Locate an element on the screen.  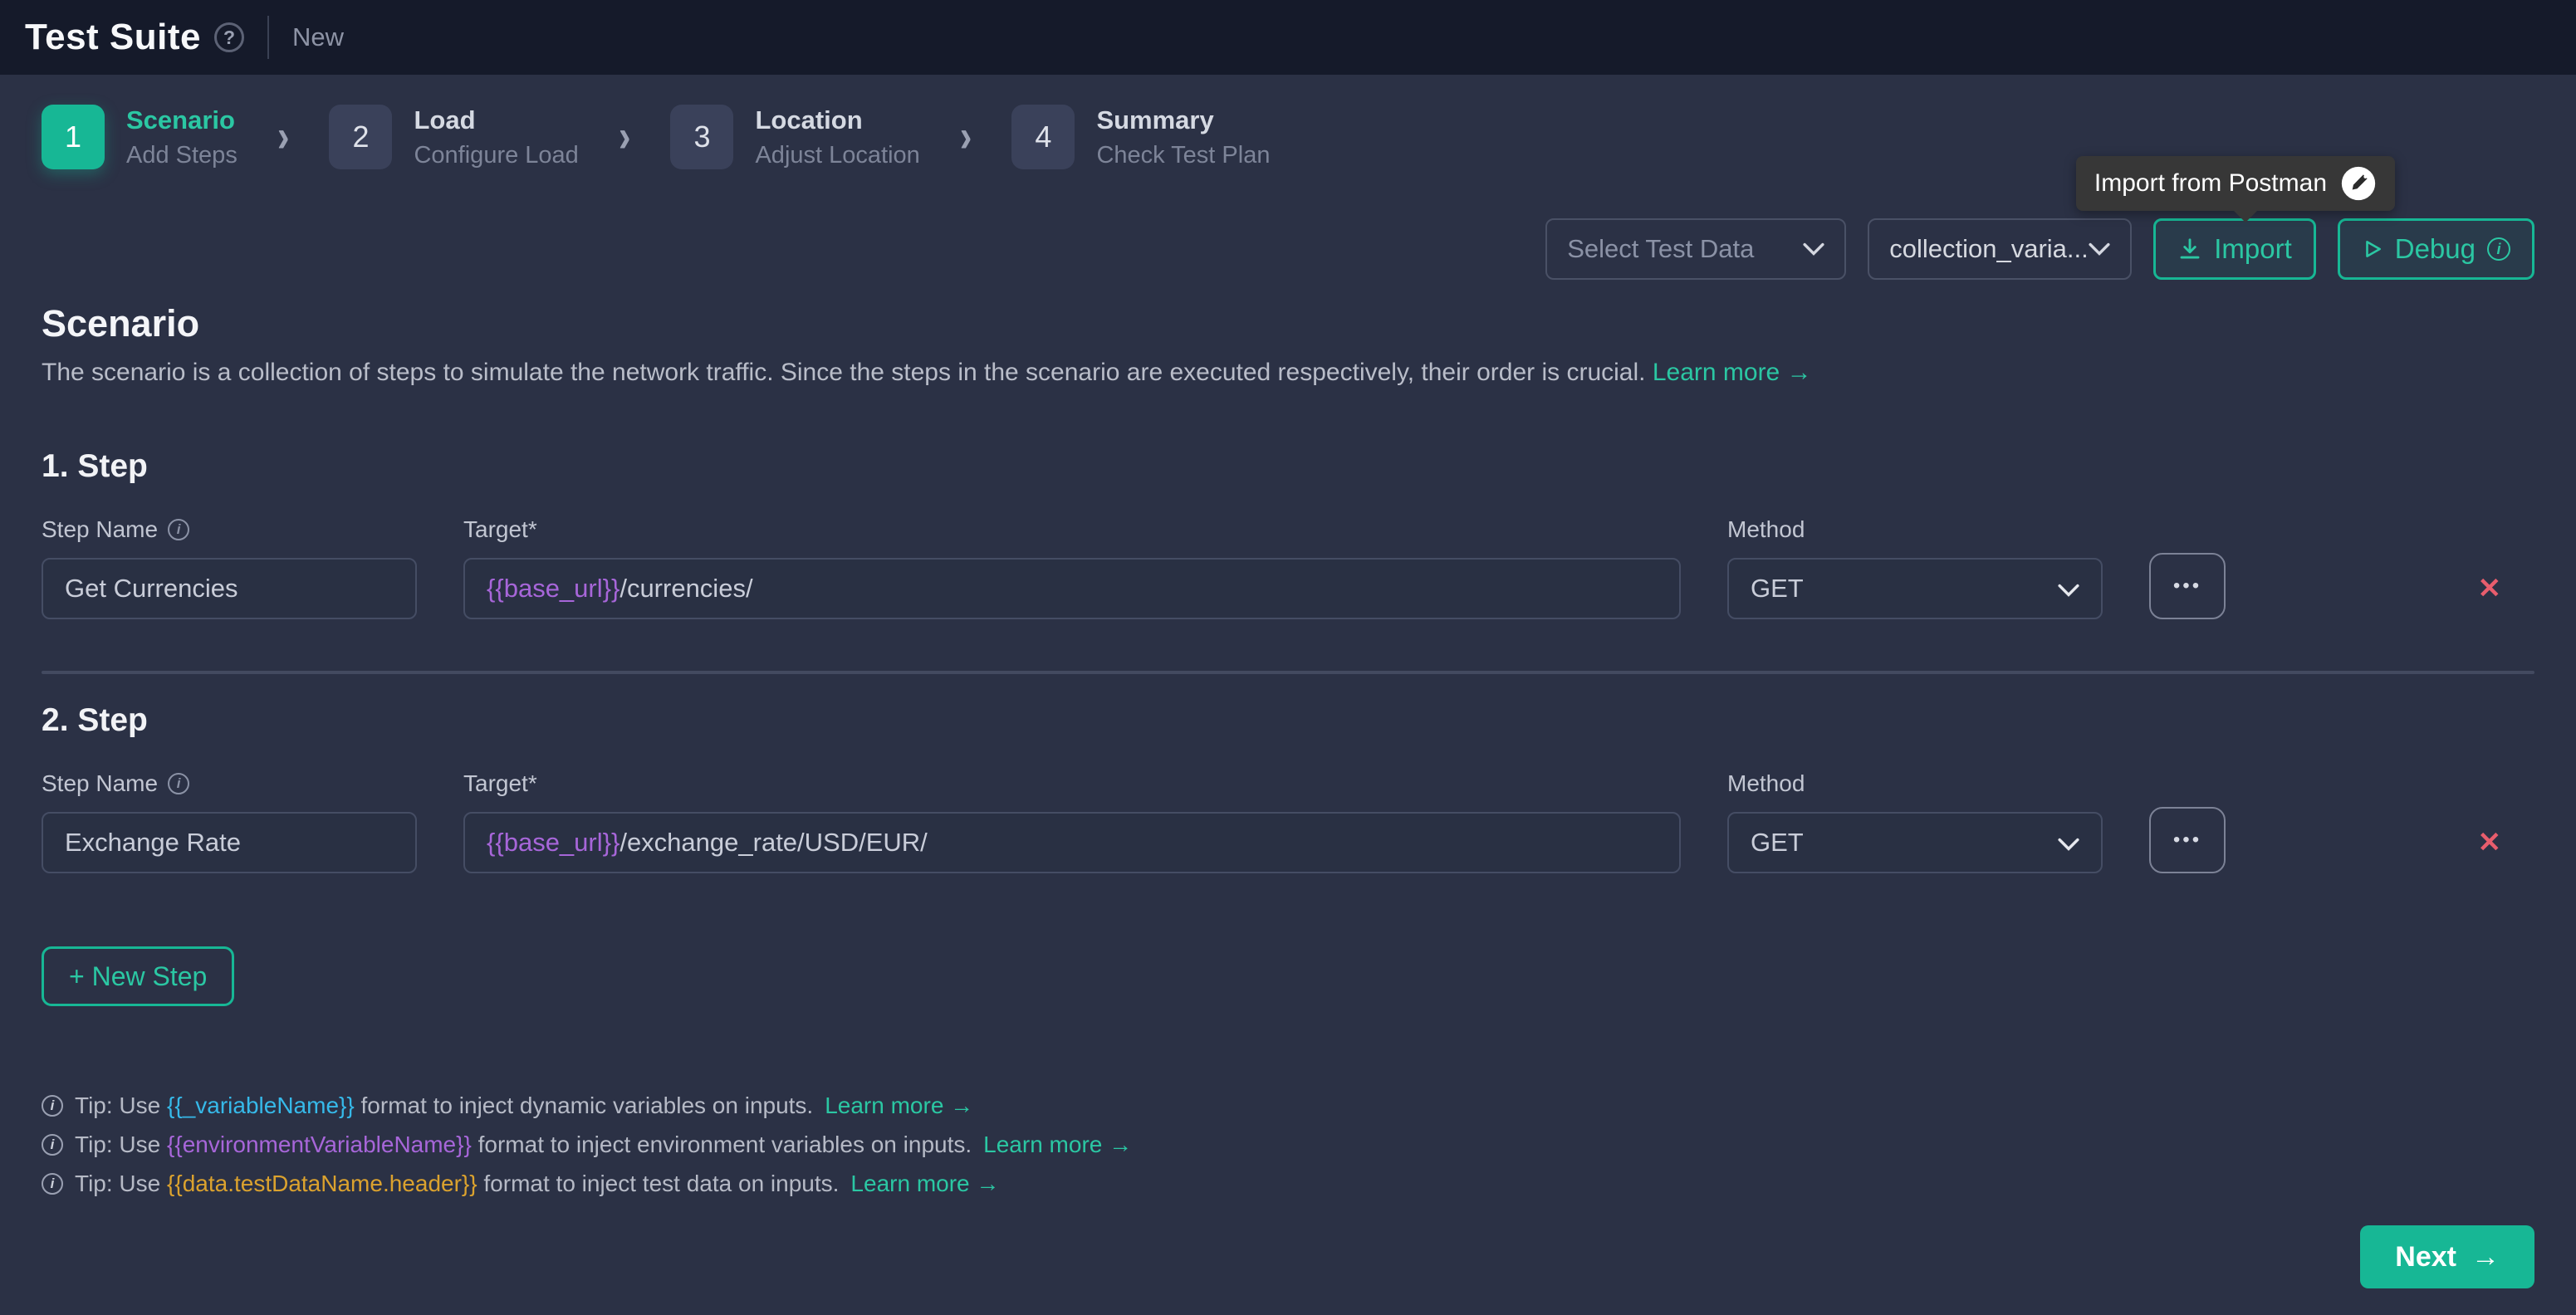
step-1-heading: 1. Step is located at coordinates (95, 466).